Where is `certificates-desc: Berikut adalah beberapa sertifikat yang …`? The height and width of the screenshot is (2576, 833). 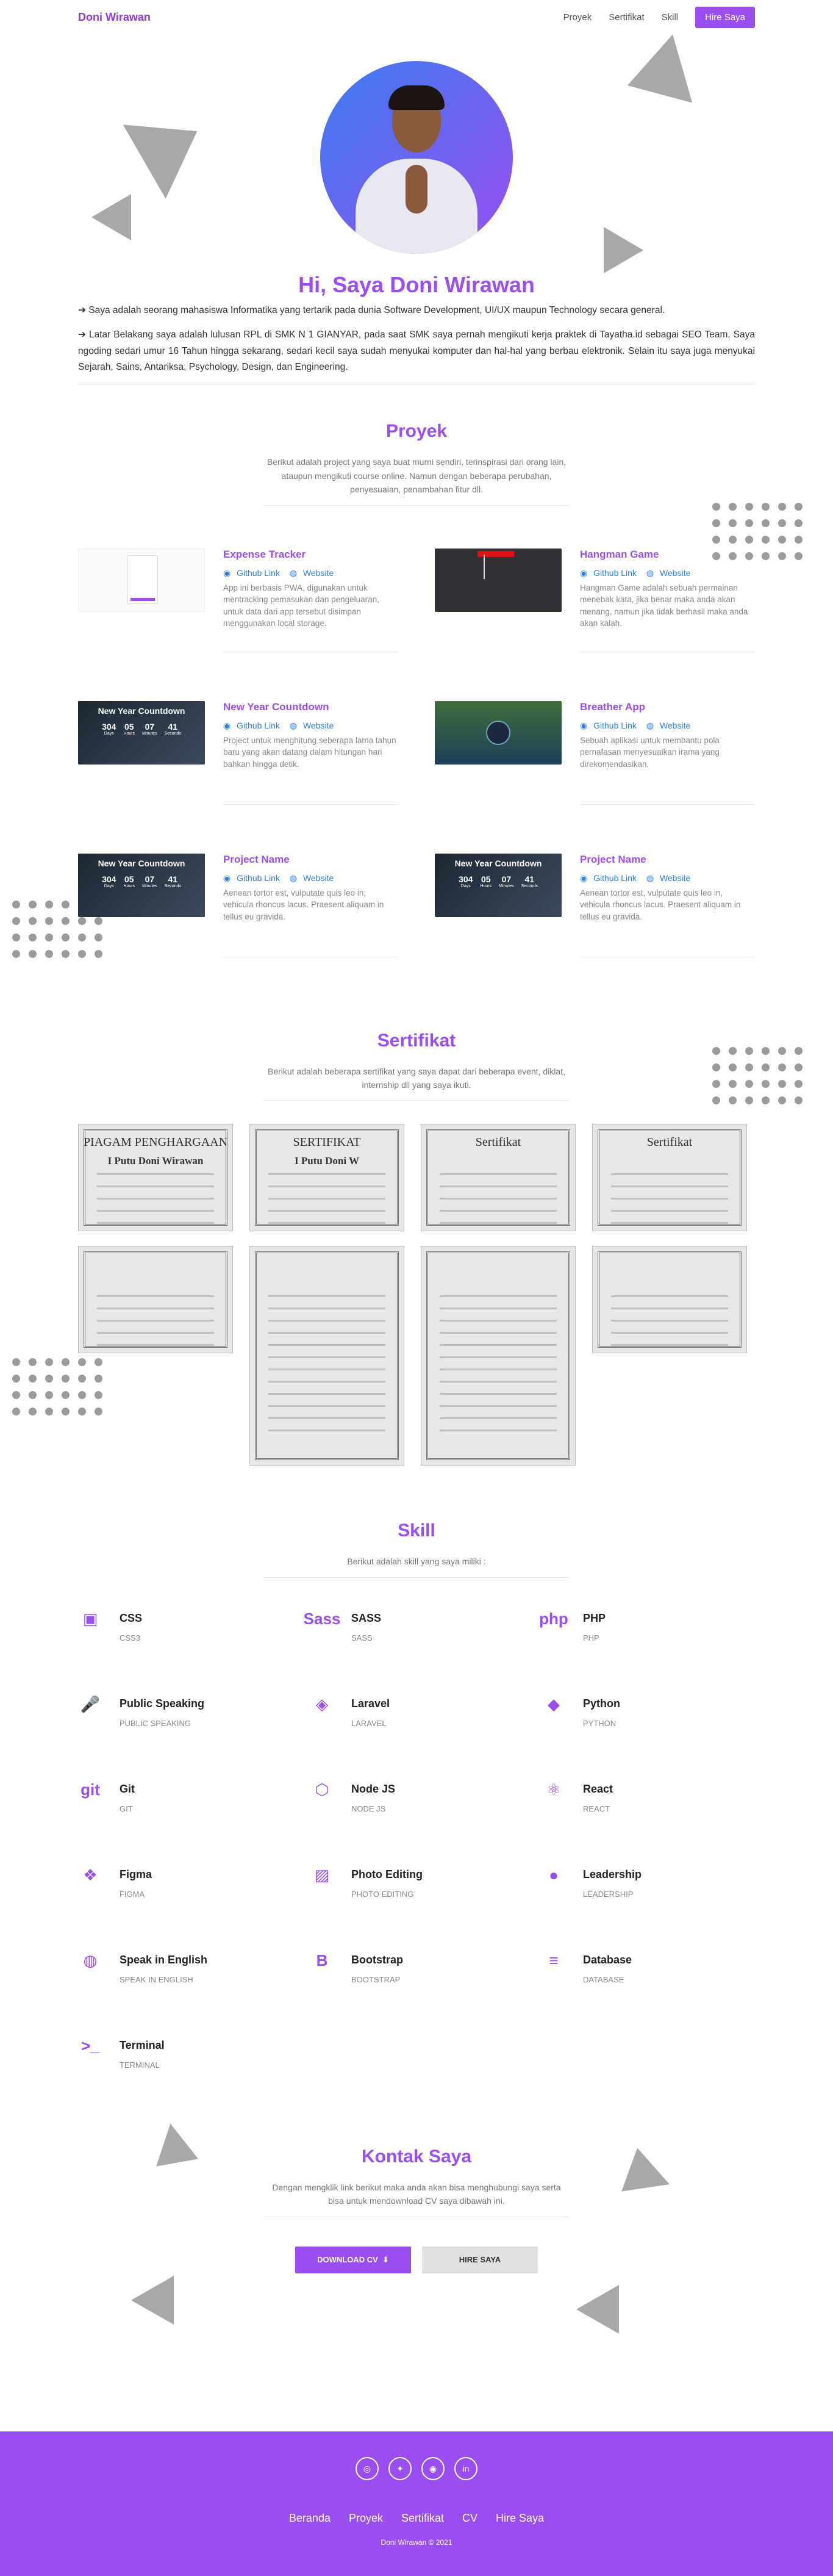 certificates-desc: Berikut adalah beberapa sertifikat yang … is located at coordinates (416, 1078).